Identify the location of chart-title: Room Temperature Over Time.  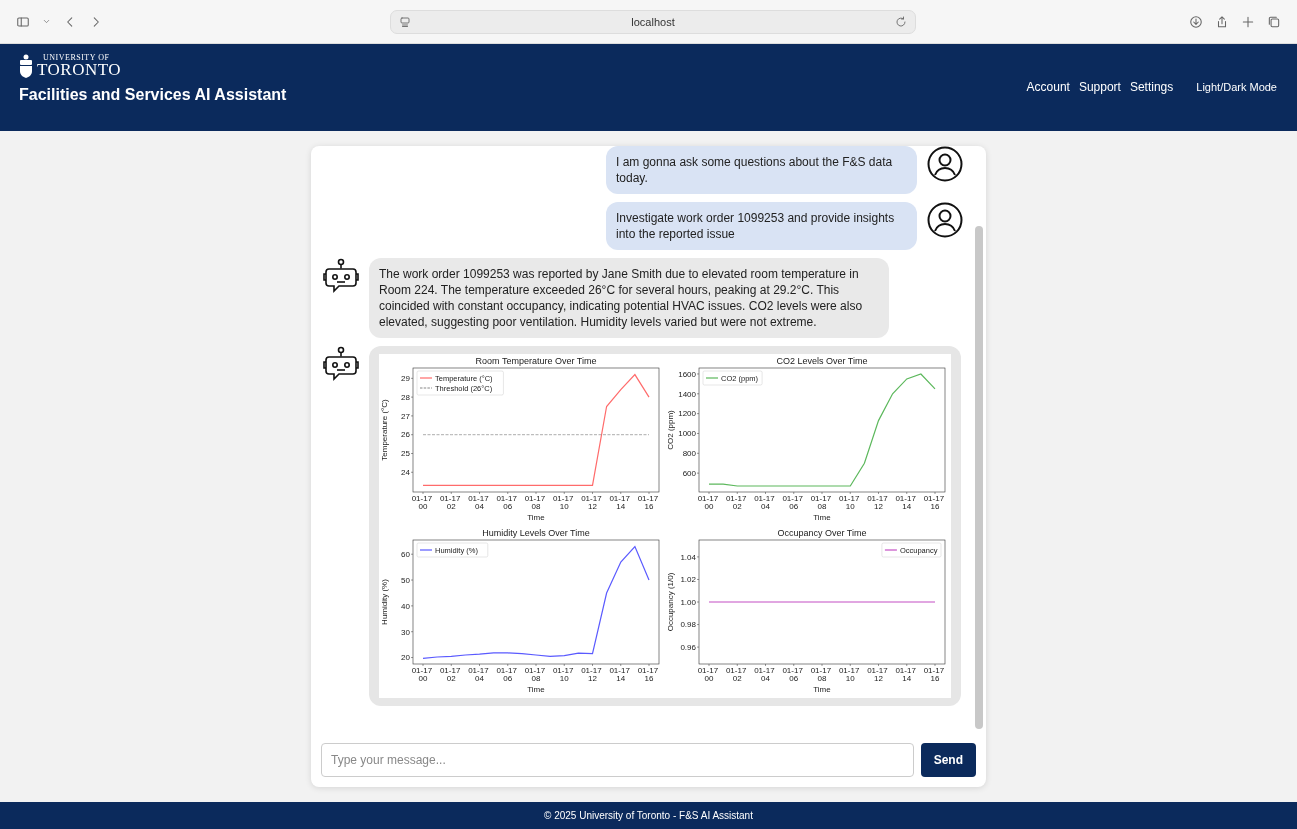
(536, 361).